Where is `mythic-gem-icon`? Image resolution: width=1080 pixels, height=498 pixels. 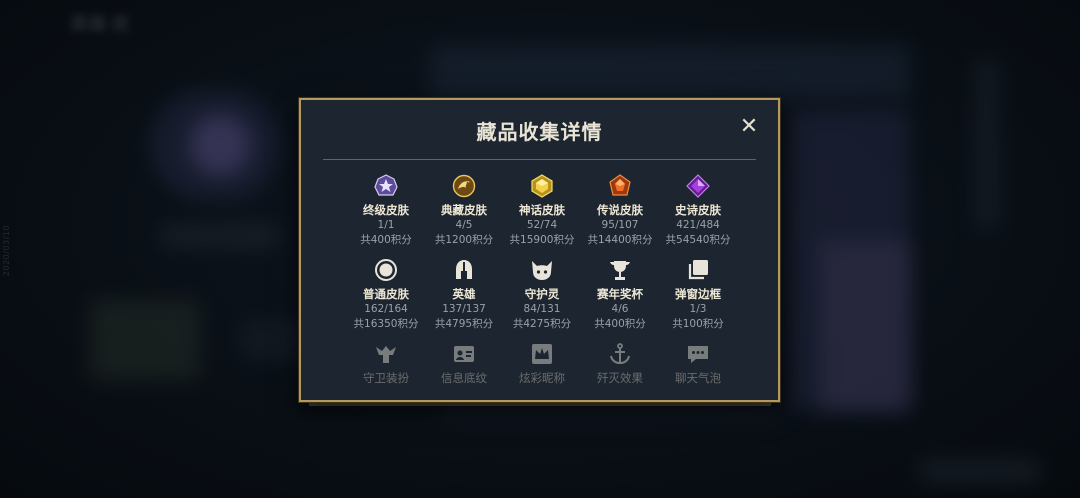 mythic-gem-icon is located at coordinates (542, 186).